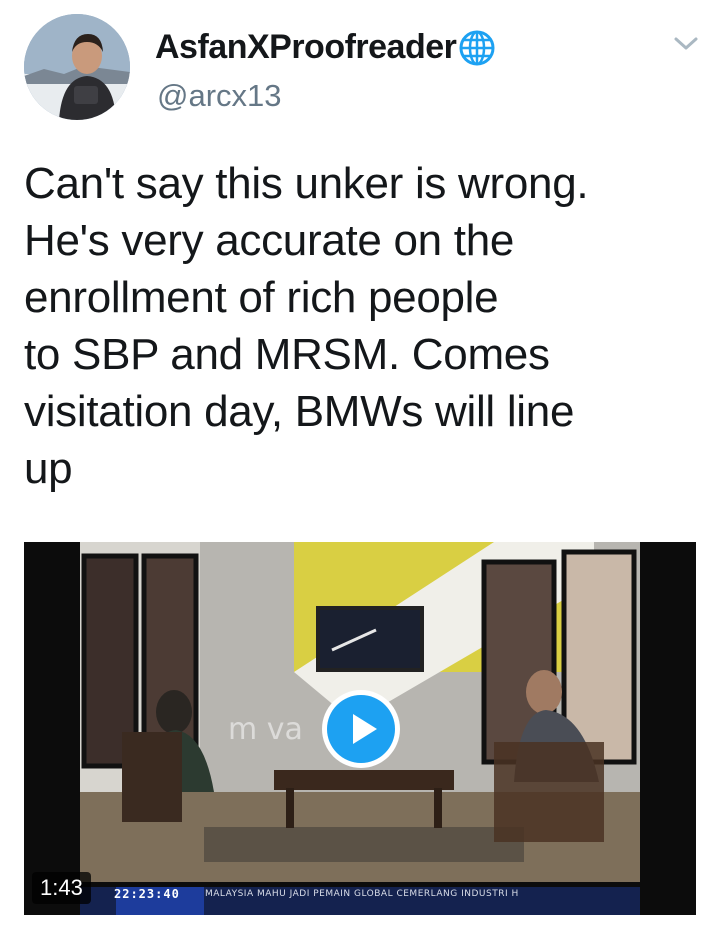  I want to click on ticker-time: 22:23:40, so click(147, 894).